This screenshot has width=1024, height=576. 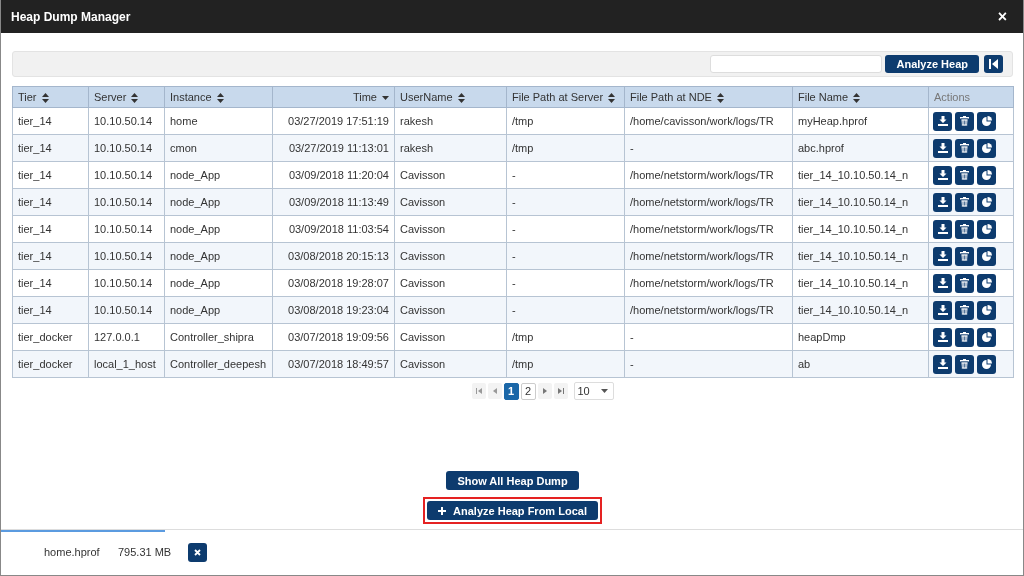 I want to click on prev-page-icon, so click(x=494, y=391).